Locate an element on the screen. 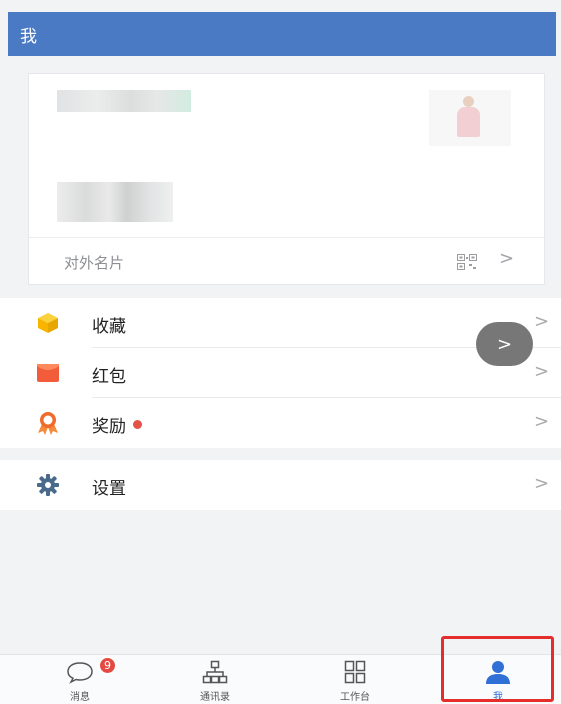 The height and width of the screenshot is (704, 561). floating-action-button: > is located at coordinates (504, 344).